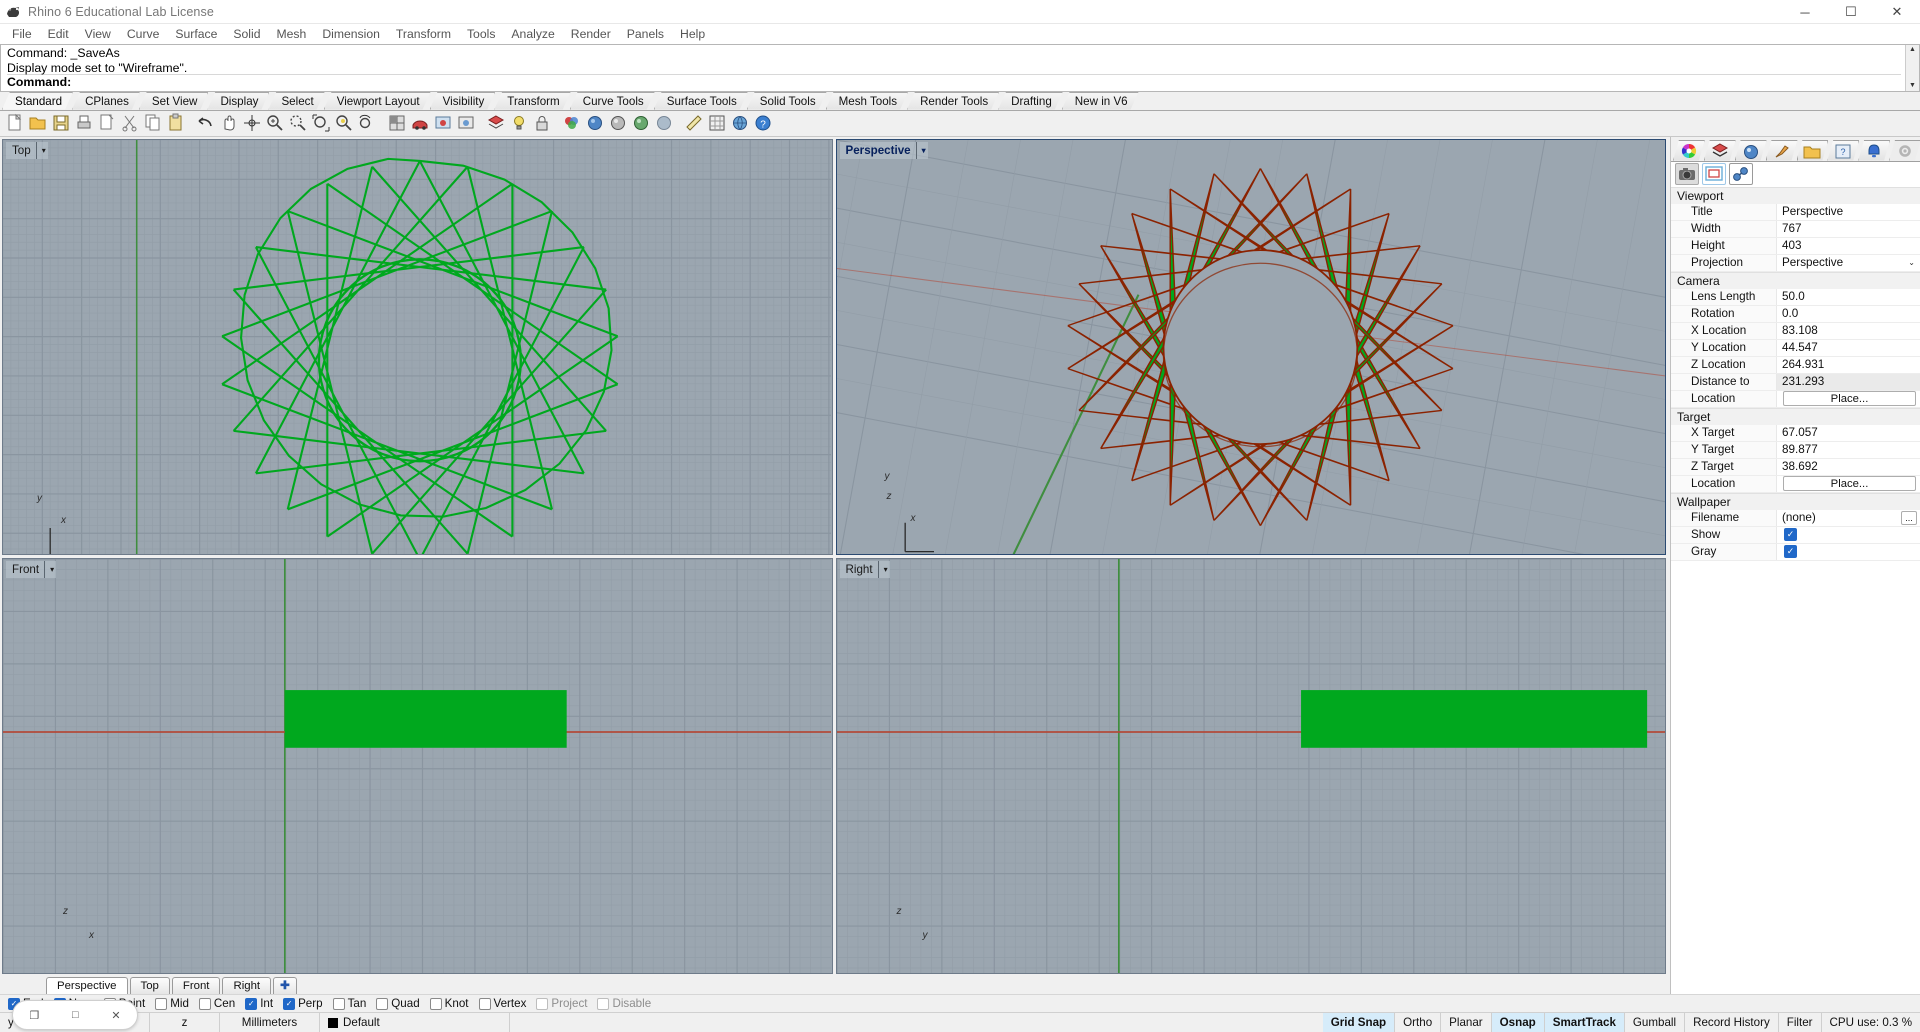 The width and height of the screenshot is (1920, 1032). I want to click on toolbar-tab-drafting: Drafting, so click(1030, 101).